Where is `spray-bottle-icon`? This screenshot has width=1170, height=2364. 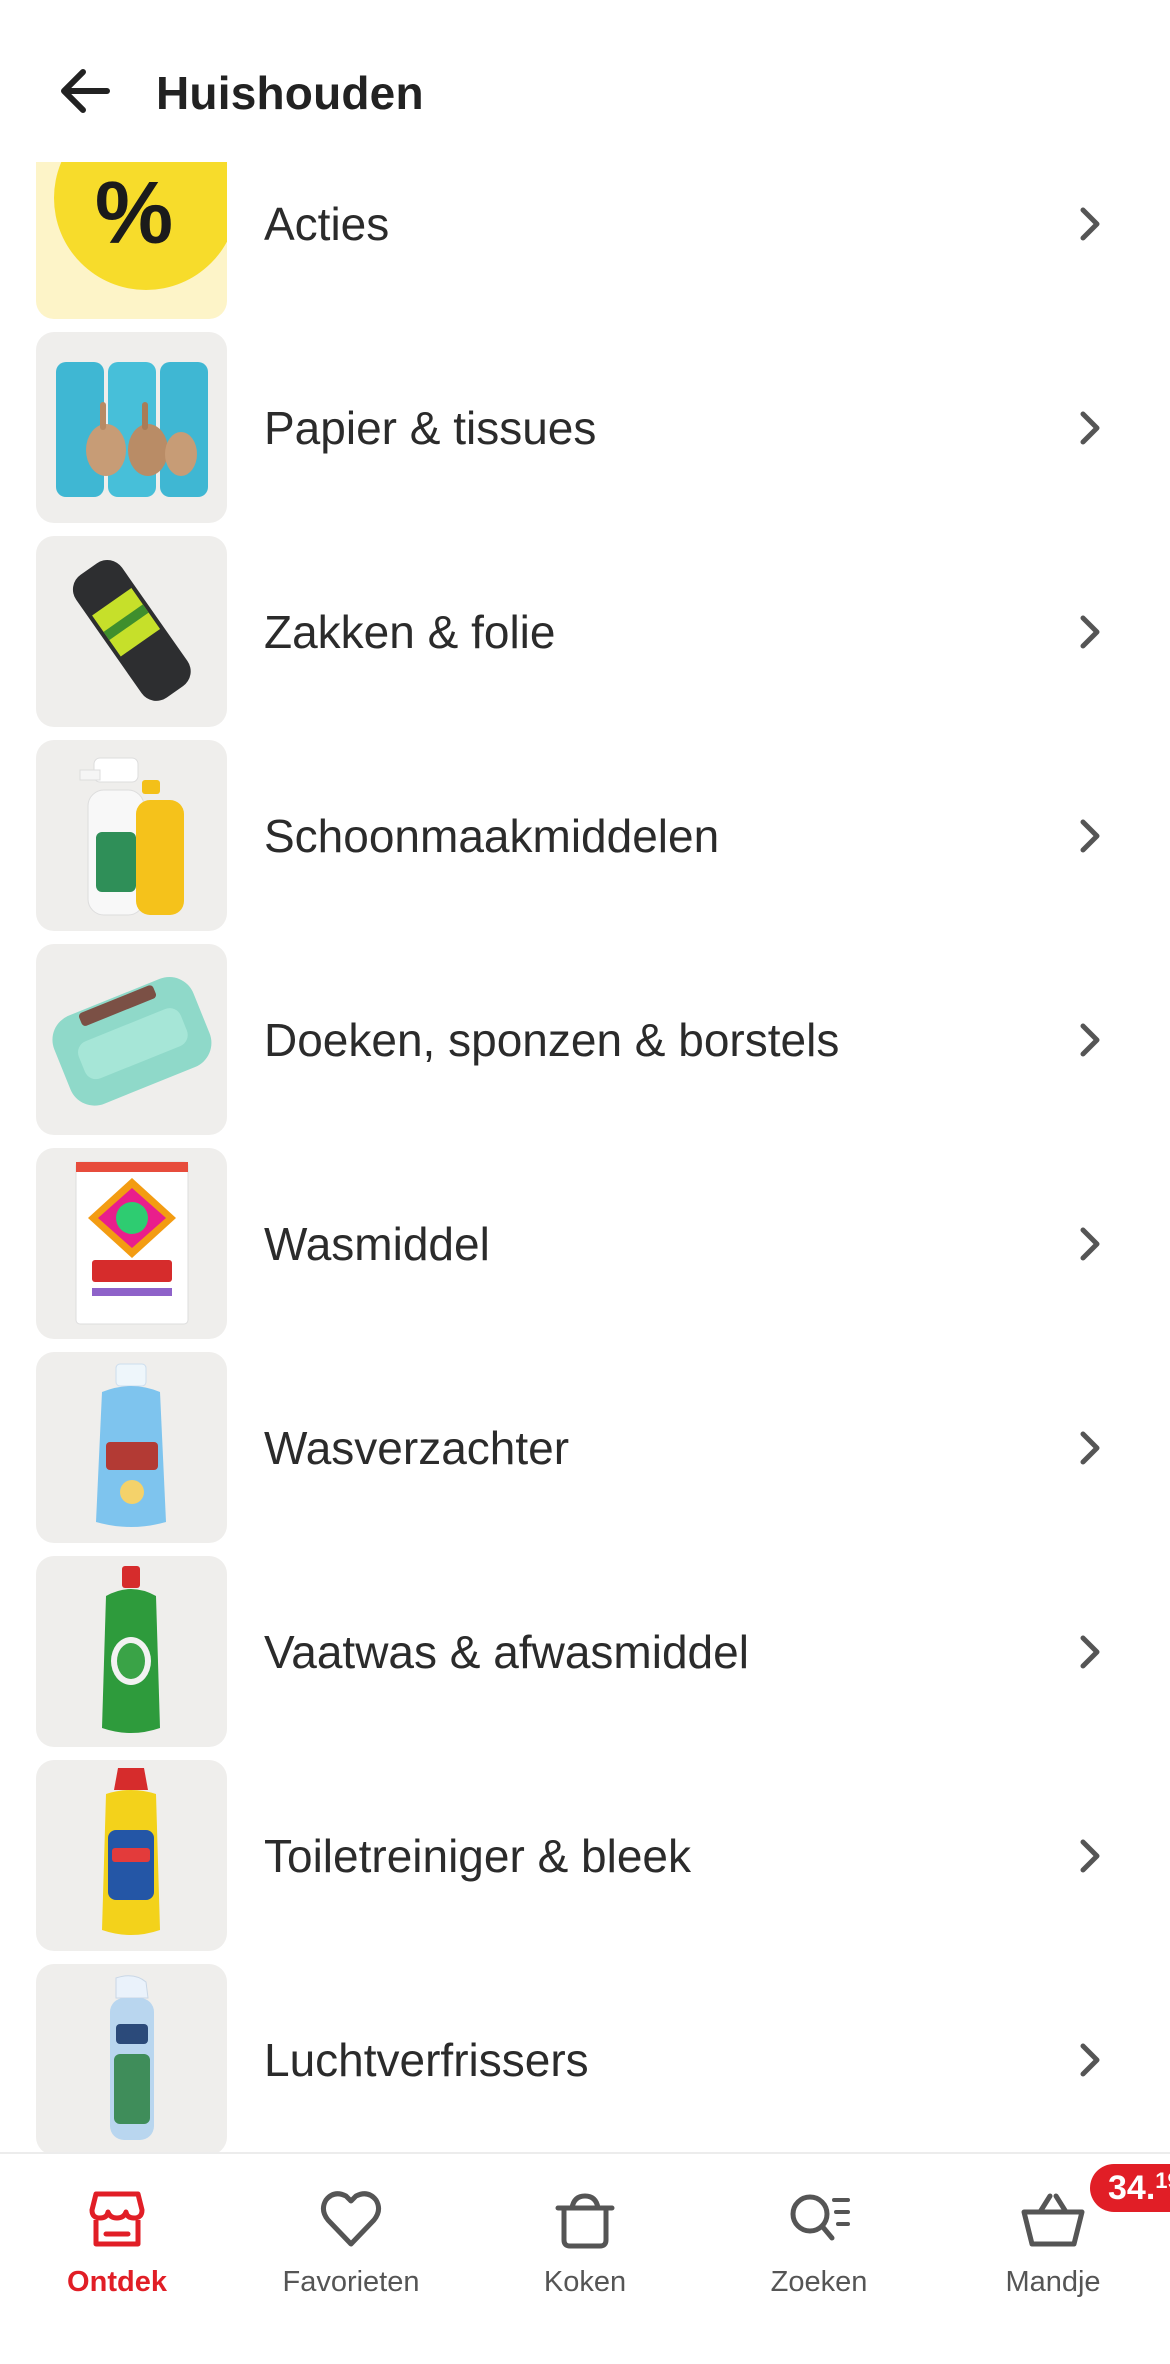 spray-bottle-icon is located at coordinates (131, 835).